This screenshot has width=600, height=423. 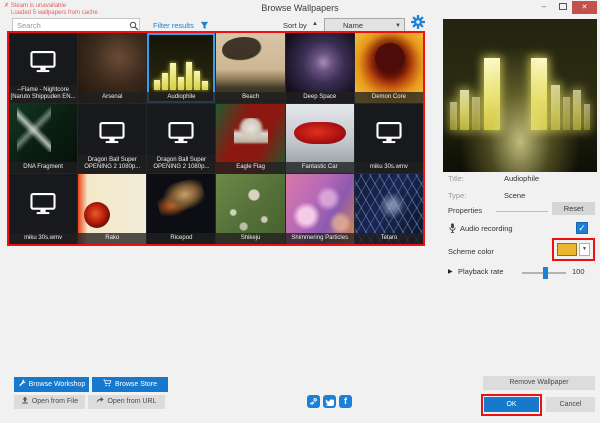 What do you see at coordinates (345, 401) in the screenshot?
I see `facebook-icon: f` at bounding box center [345, 401].